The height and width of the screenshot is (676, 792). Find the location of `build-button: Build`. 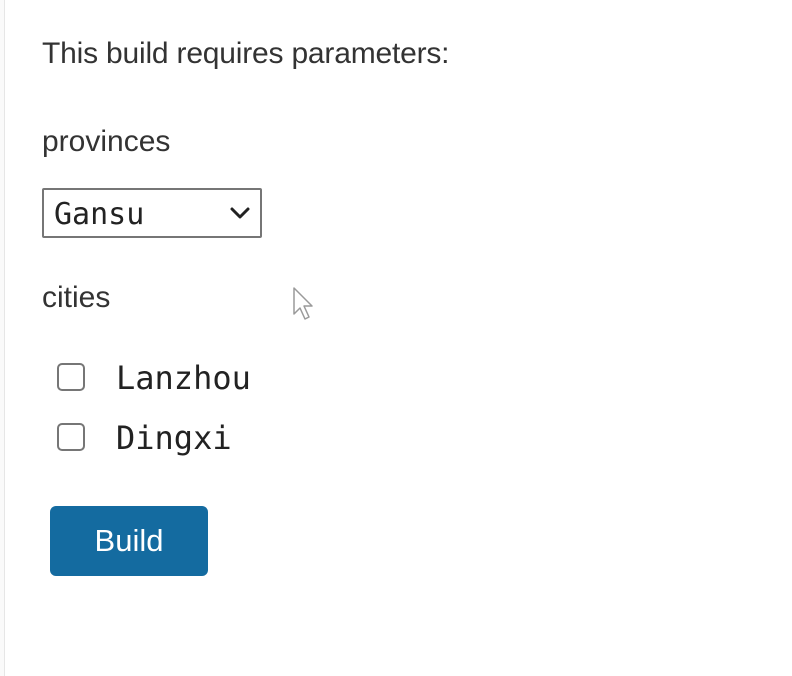

build-button: Build is located at coordinates (129, 541).